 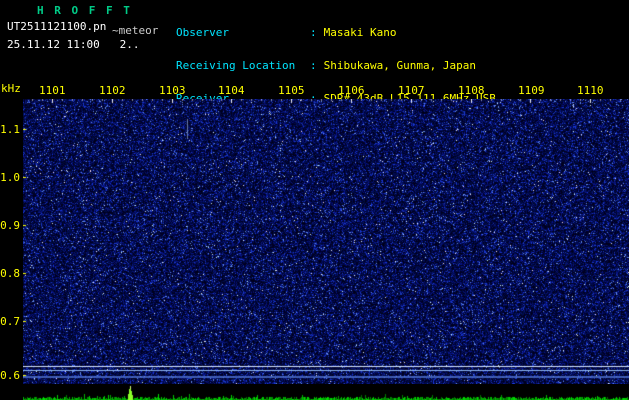 What do you see at coordinates (231, 90) in the screenshot?
I see `x-tick-label: 1104` at bounding box center [231, 90].